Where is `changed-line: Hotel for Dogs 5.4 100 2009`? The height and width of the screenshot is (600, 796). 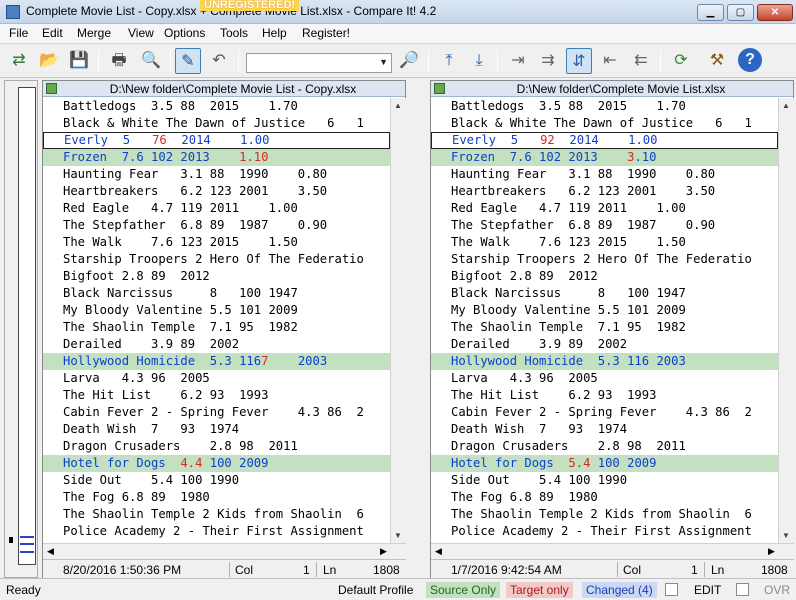
changed-line: Hotel for Dogs 5.4 100 2009 is located at coordinates (604, 463).